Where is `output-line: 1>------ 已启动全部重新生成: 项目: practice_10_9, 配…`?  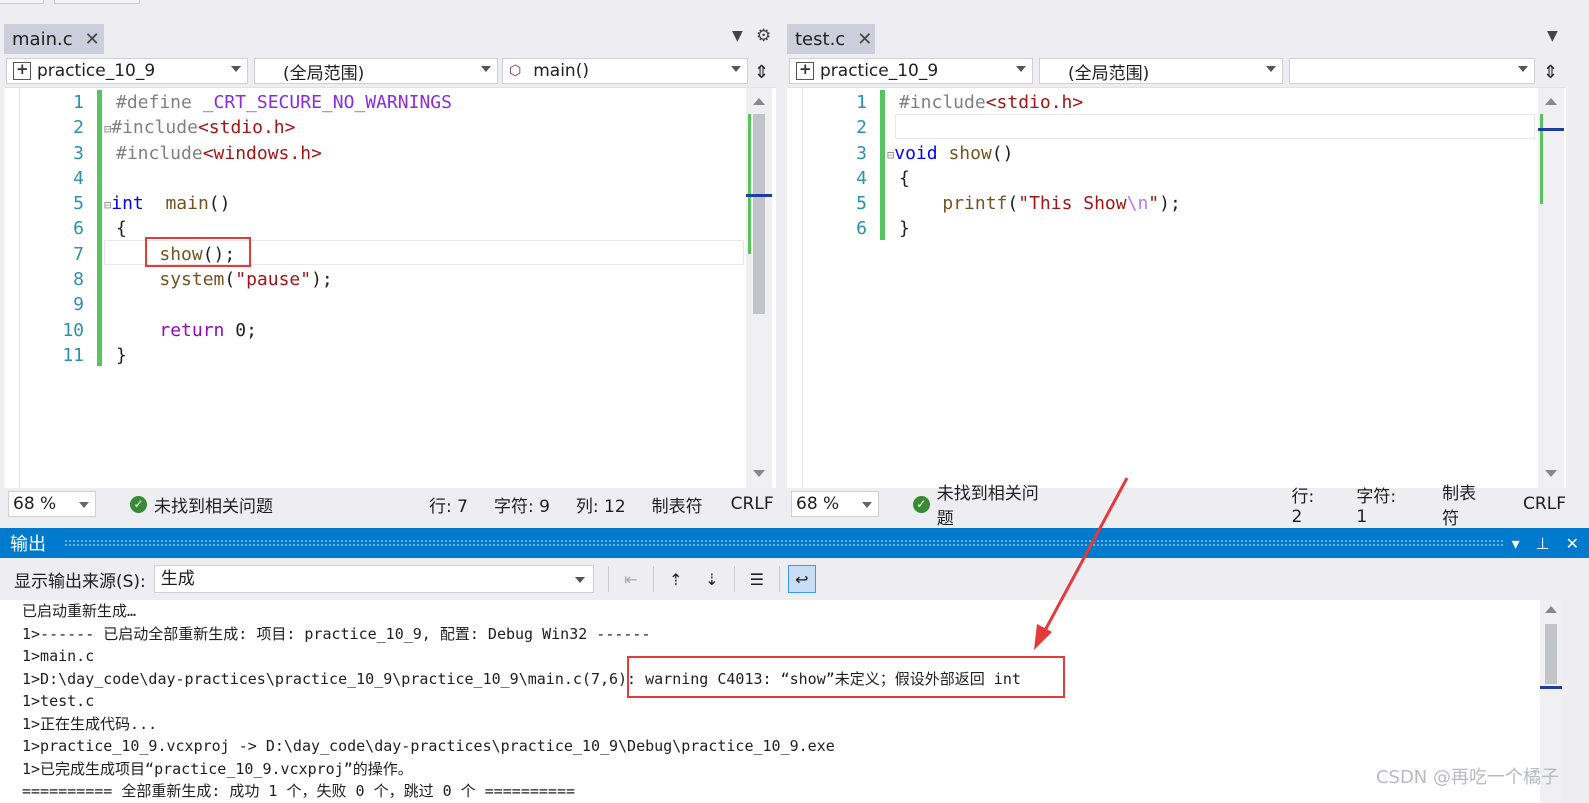 output-line: 1>------ 已启动全部重新生成: 项目: practice_10_9, 配… is located at coordinates (336, 633).